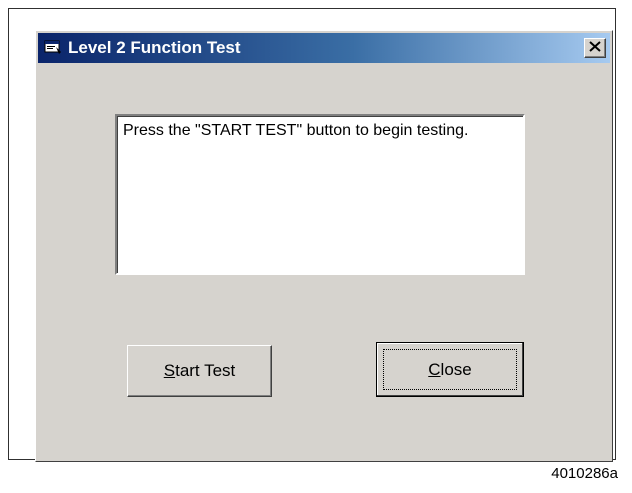 This screenshot has width=632, height=493. I want to click on close-button: Close, so click(450, 369).